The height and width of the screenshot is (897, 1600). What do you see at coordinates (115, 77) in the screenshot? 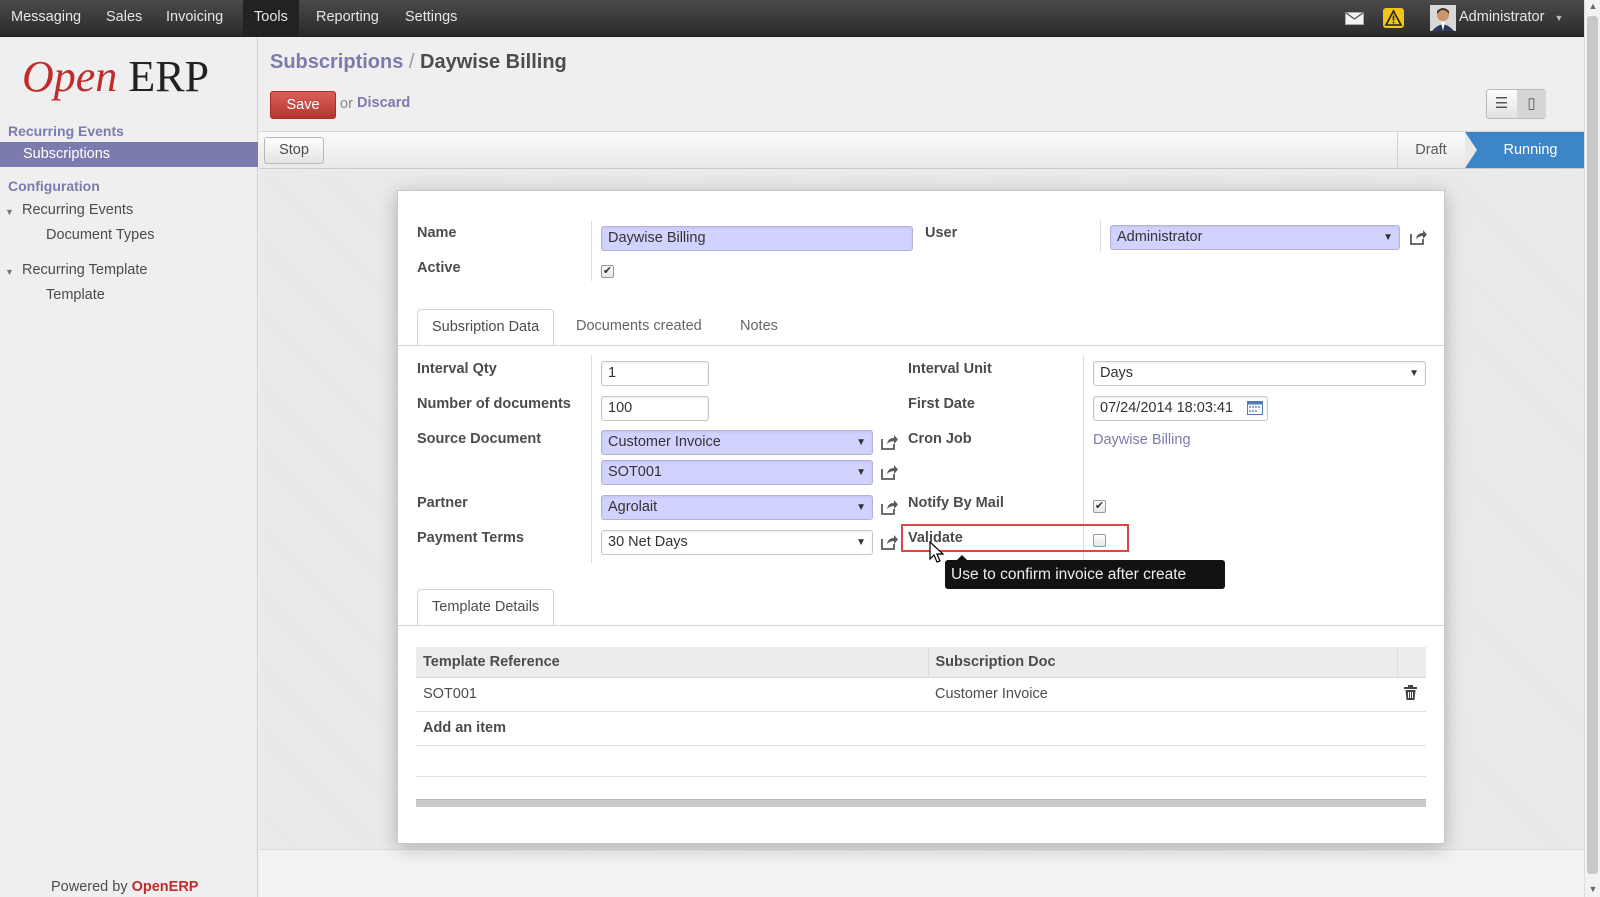
I see `openerp-logo: Open ERP` at bounding box center [115, 77].